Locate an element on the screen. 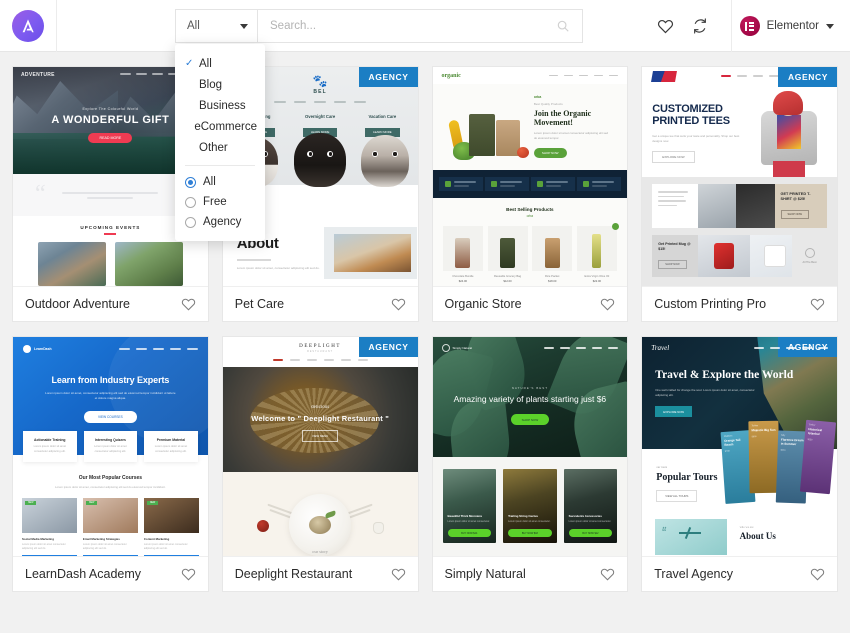  dropdown-item-blog: Blog is located at coordinates (220, 84).